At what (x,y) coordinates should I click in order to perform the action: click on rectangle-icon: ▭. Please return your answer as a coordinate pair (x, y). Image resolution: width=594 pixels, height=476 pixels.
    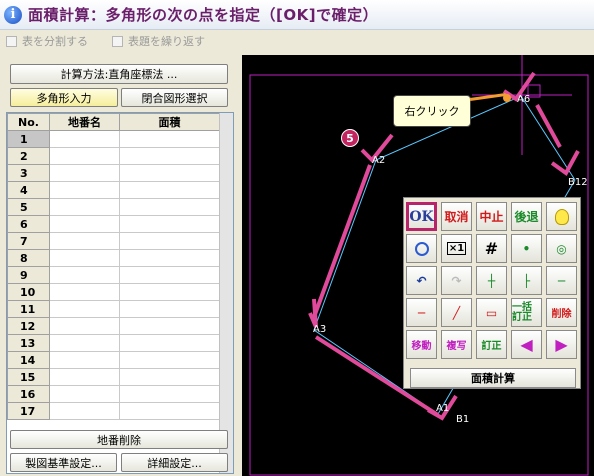
    Looking at the image, I should click on (491, 312).